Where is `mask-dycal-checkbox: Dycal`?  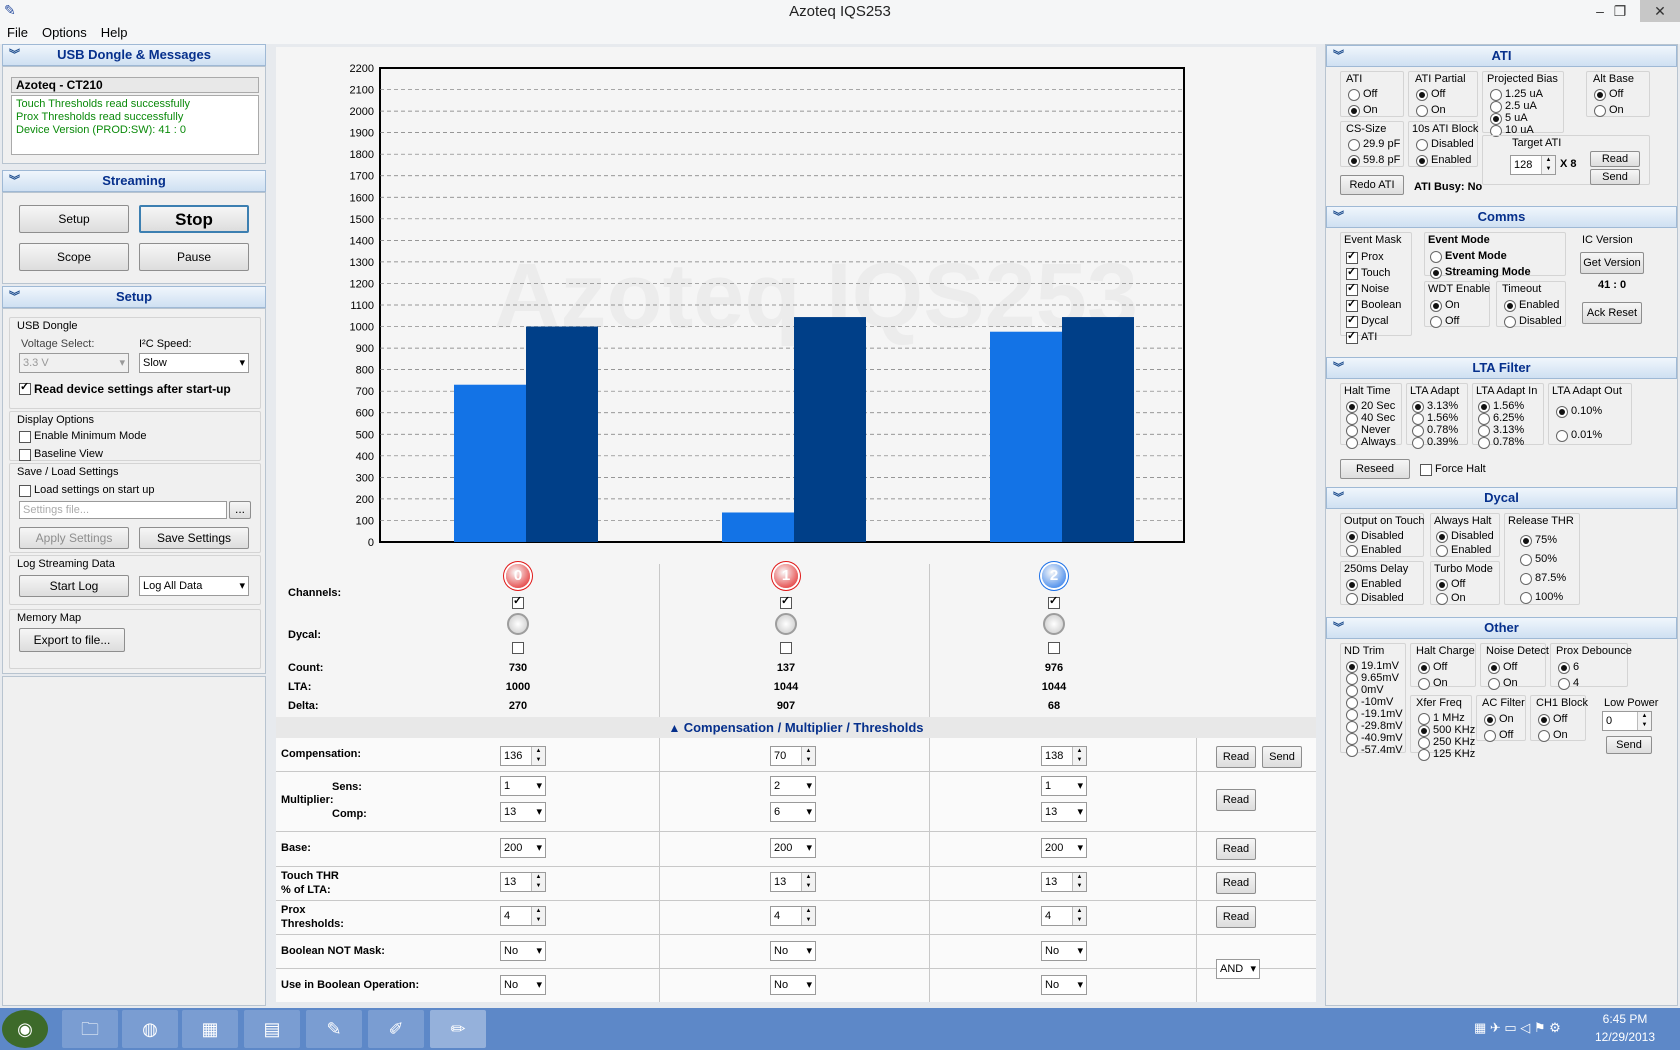
mask-dycal-checkbox: Dycal is located at coordinates (1367, 320).